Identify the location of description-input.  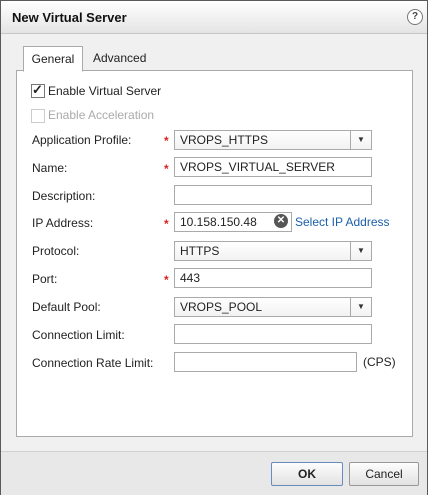
(273, 195).